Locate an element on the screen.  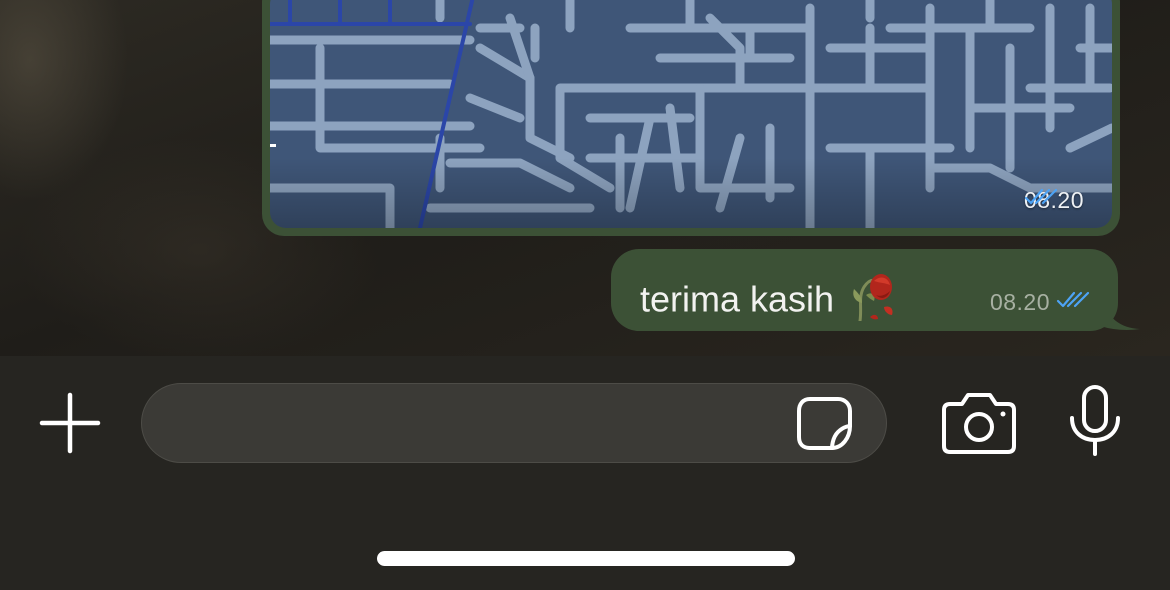
attach-button is located at coordinates (70, 423).